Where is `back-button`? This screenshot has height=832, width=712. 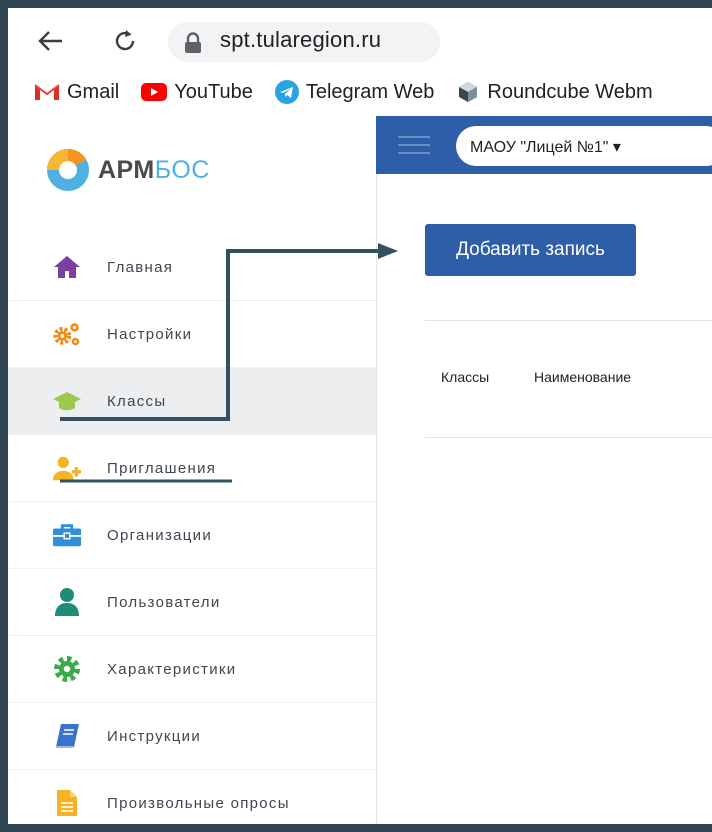 back-button is located at coordinates (51, 41).